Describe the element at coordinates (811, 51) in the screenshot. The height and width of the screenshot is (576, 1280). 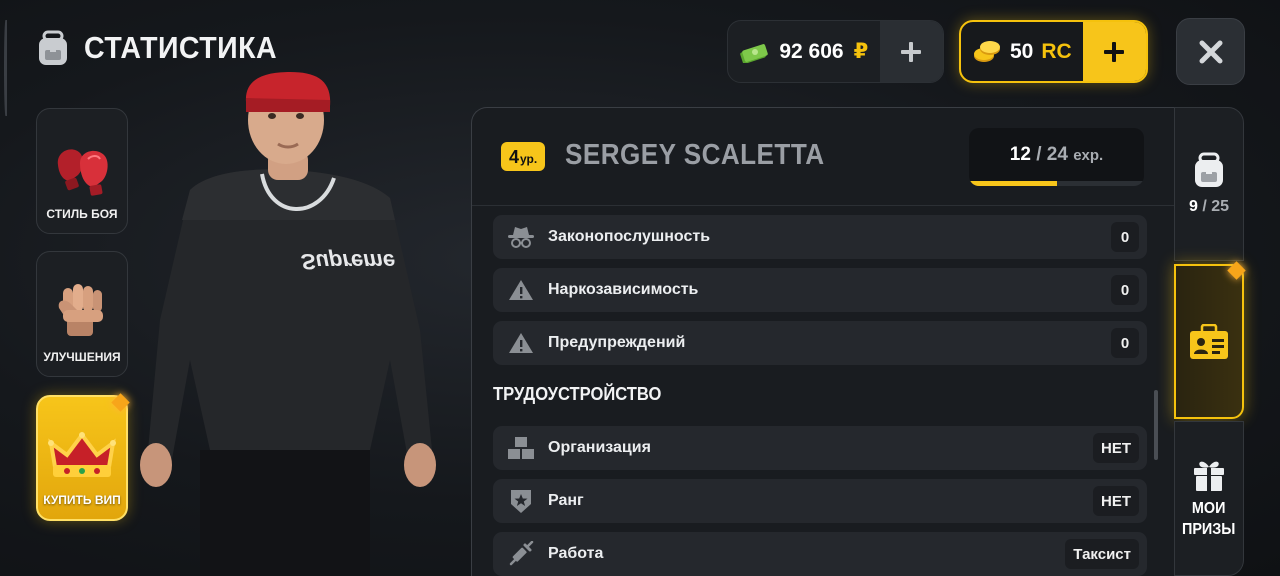
I see `money-amount: 92 606` at that location.